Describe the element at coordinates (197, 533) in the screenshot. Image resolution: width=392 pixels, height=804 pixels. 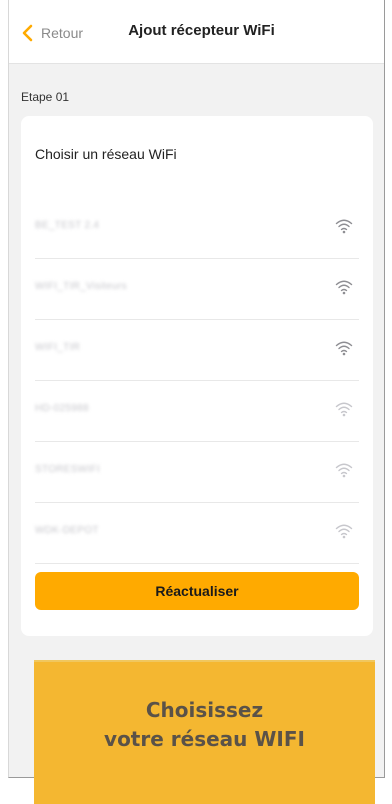
I see `network-row: WDK-DEPOT` at that location.